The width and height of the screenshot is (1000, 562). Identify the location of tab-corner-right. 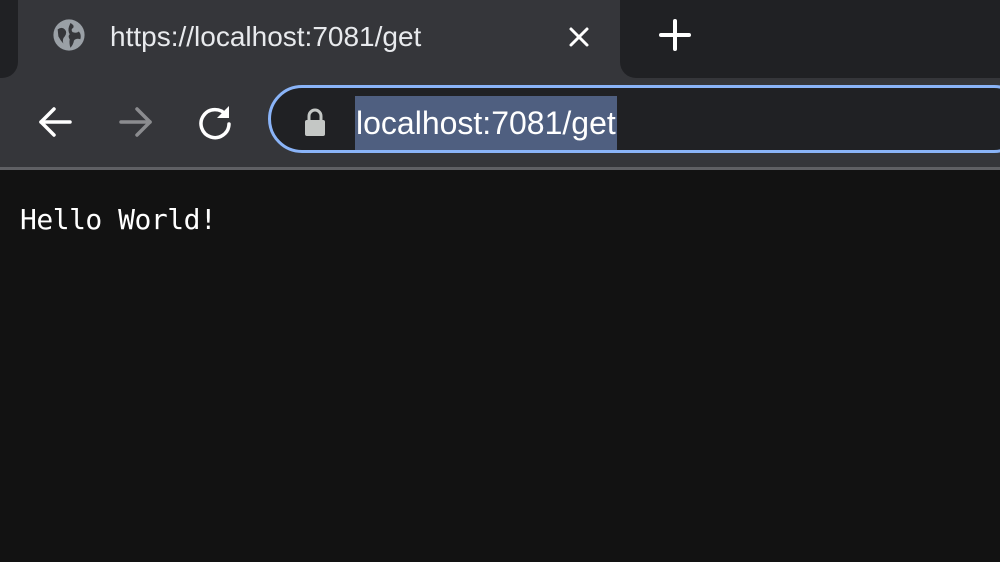
(629, 70).